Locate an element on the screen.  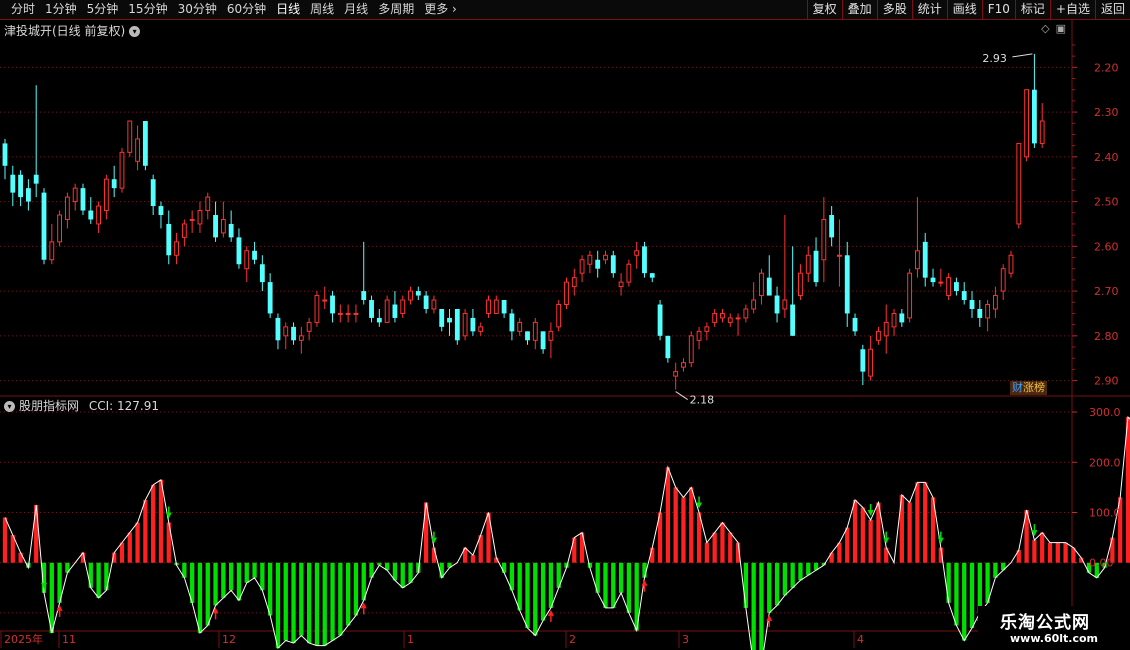
date-label: 4 is located at coordinates (860, 639).